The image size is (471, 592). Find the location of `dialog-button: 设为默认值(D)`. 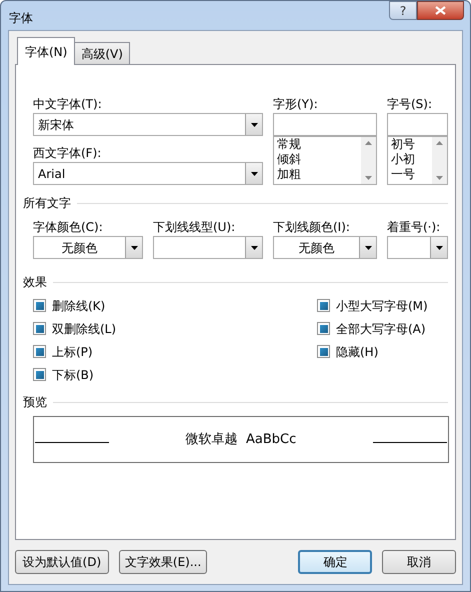

dialog-button: 设为默认值(D) is located at coordinates (62, 562).